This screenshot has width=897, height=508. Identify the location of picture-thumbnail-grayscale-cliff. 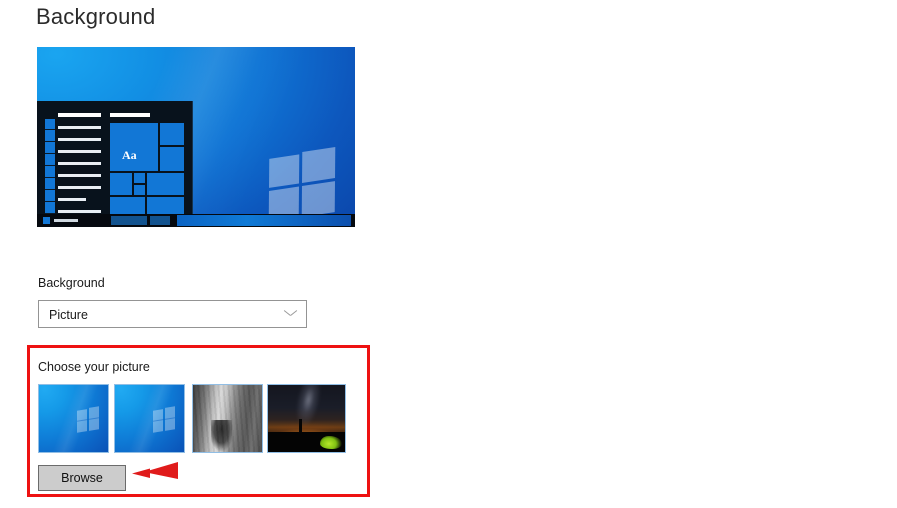
(227, 418).